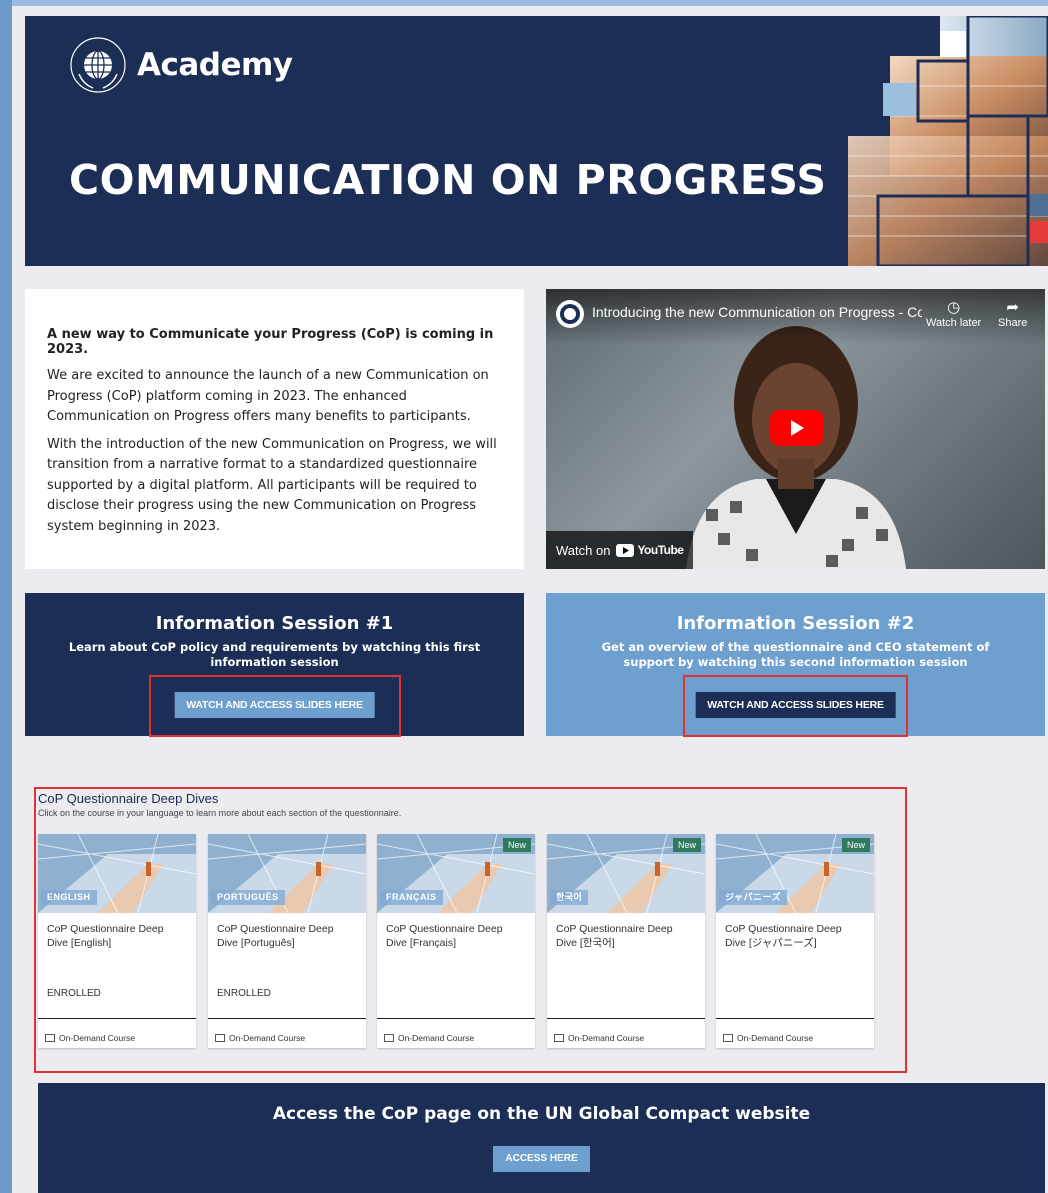  I want to click on page-title: COMMUNICATION ON PROGRESS, so click(448, 180).